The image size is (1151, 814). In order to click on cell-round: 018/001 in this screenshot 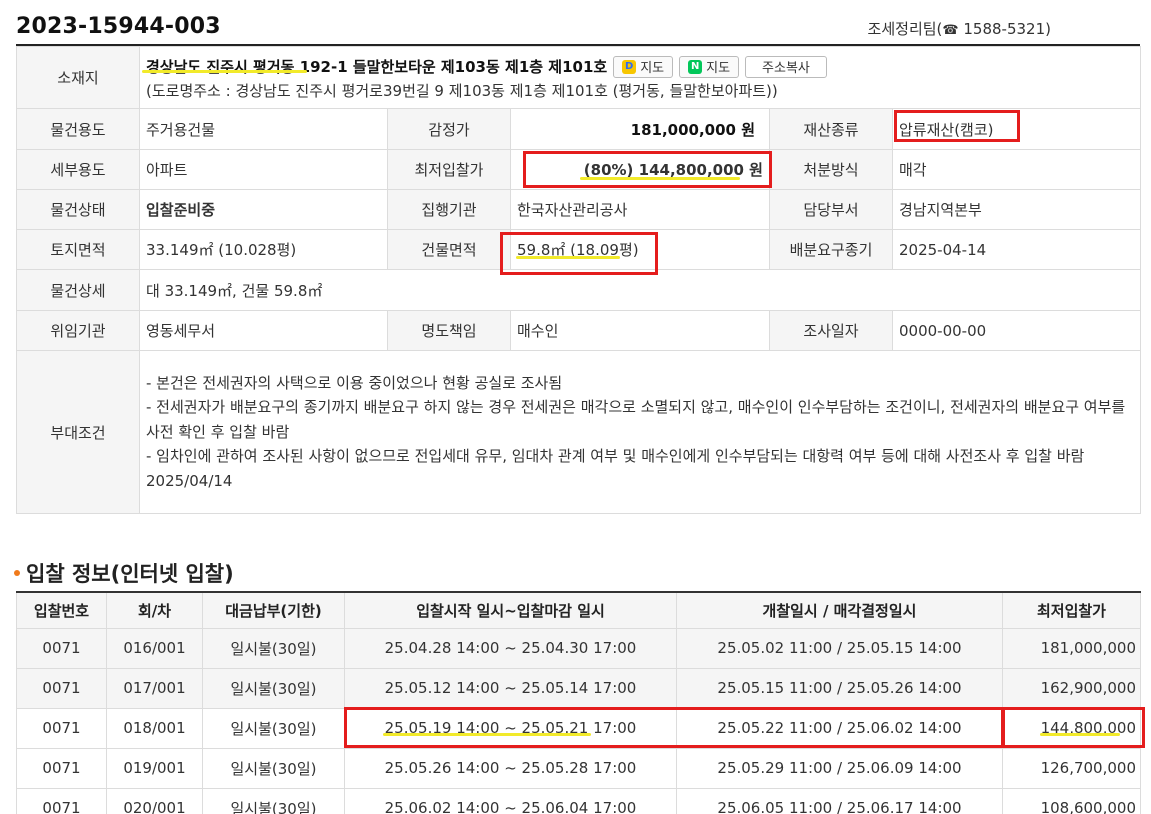, I will do `click(154, 728)`.